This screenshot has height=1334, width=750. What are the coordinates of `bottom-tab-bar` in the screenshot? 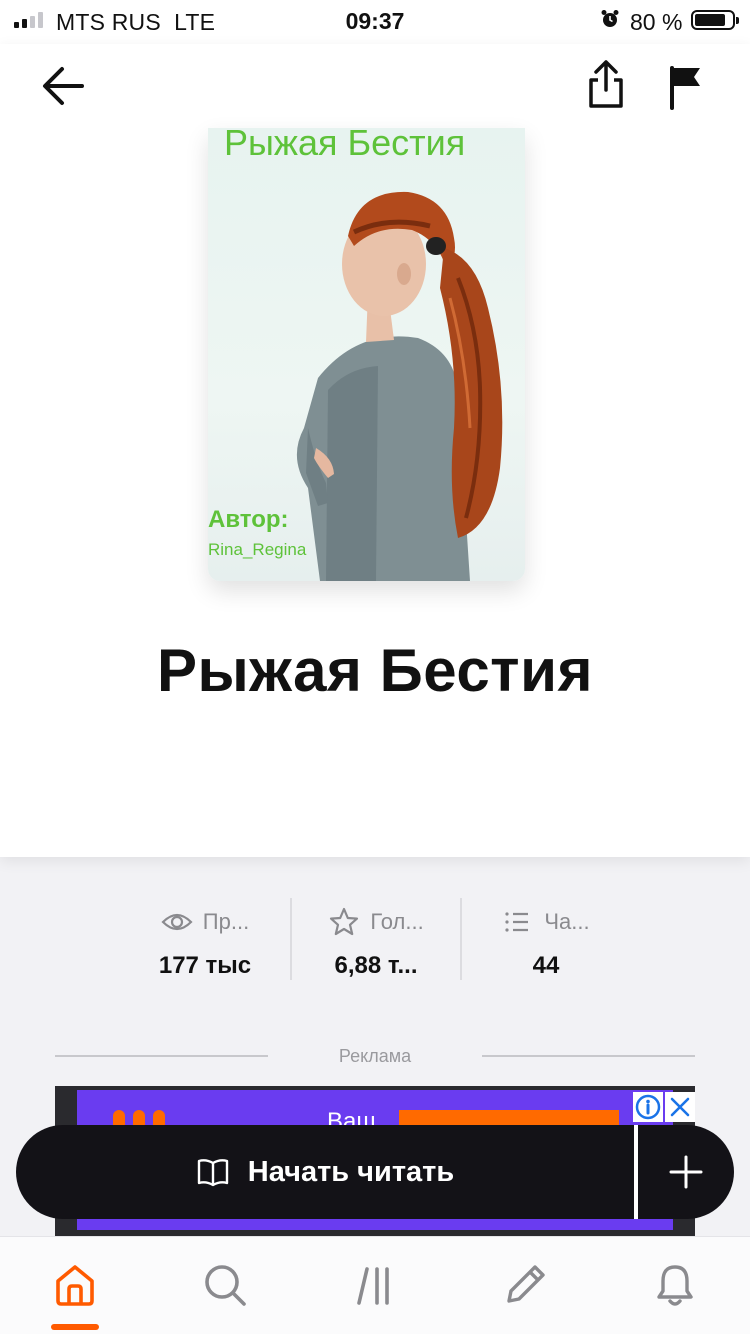 It's located at (375, 1285).